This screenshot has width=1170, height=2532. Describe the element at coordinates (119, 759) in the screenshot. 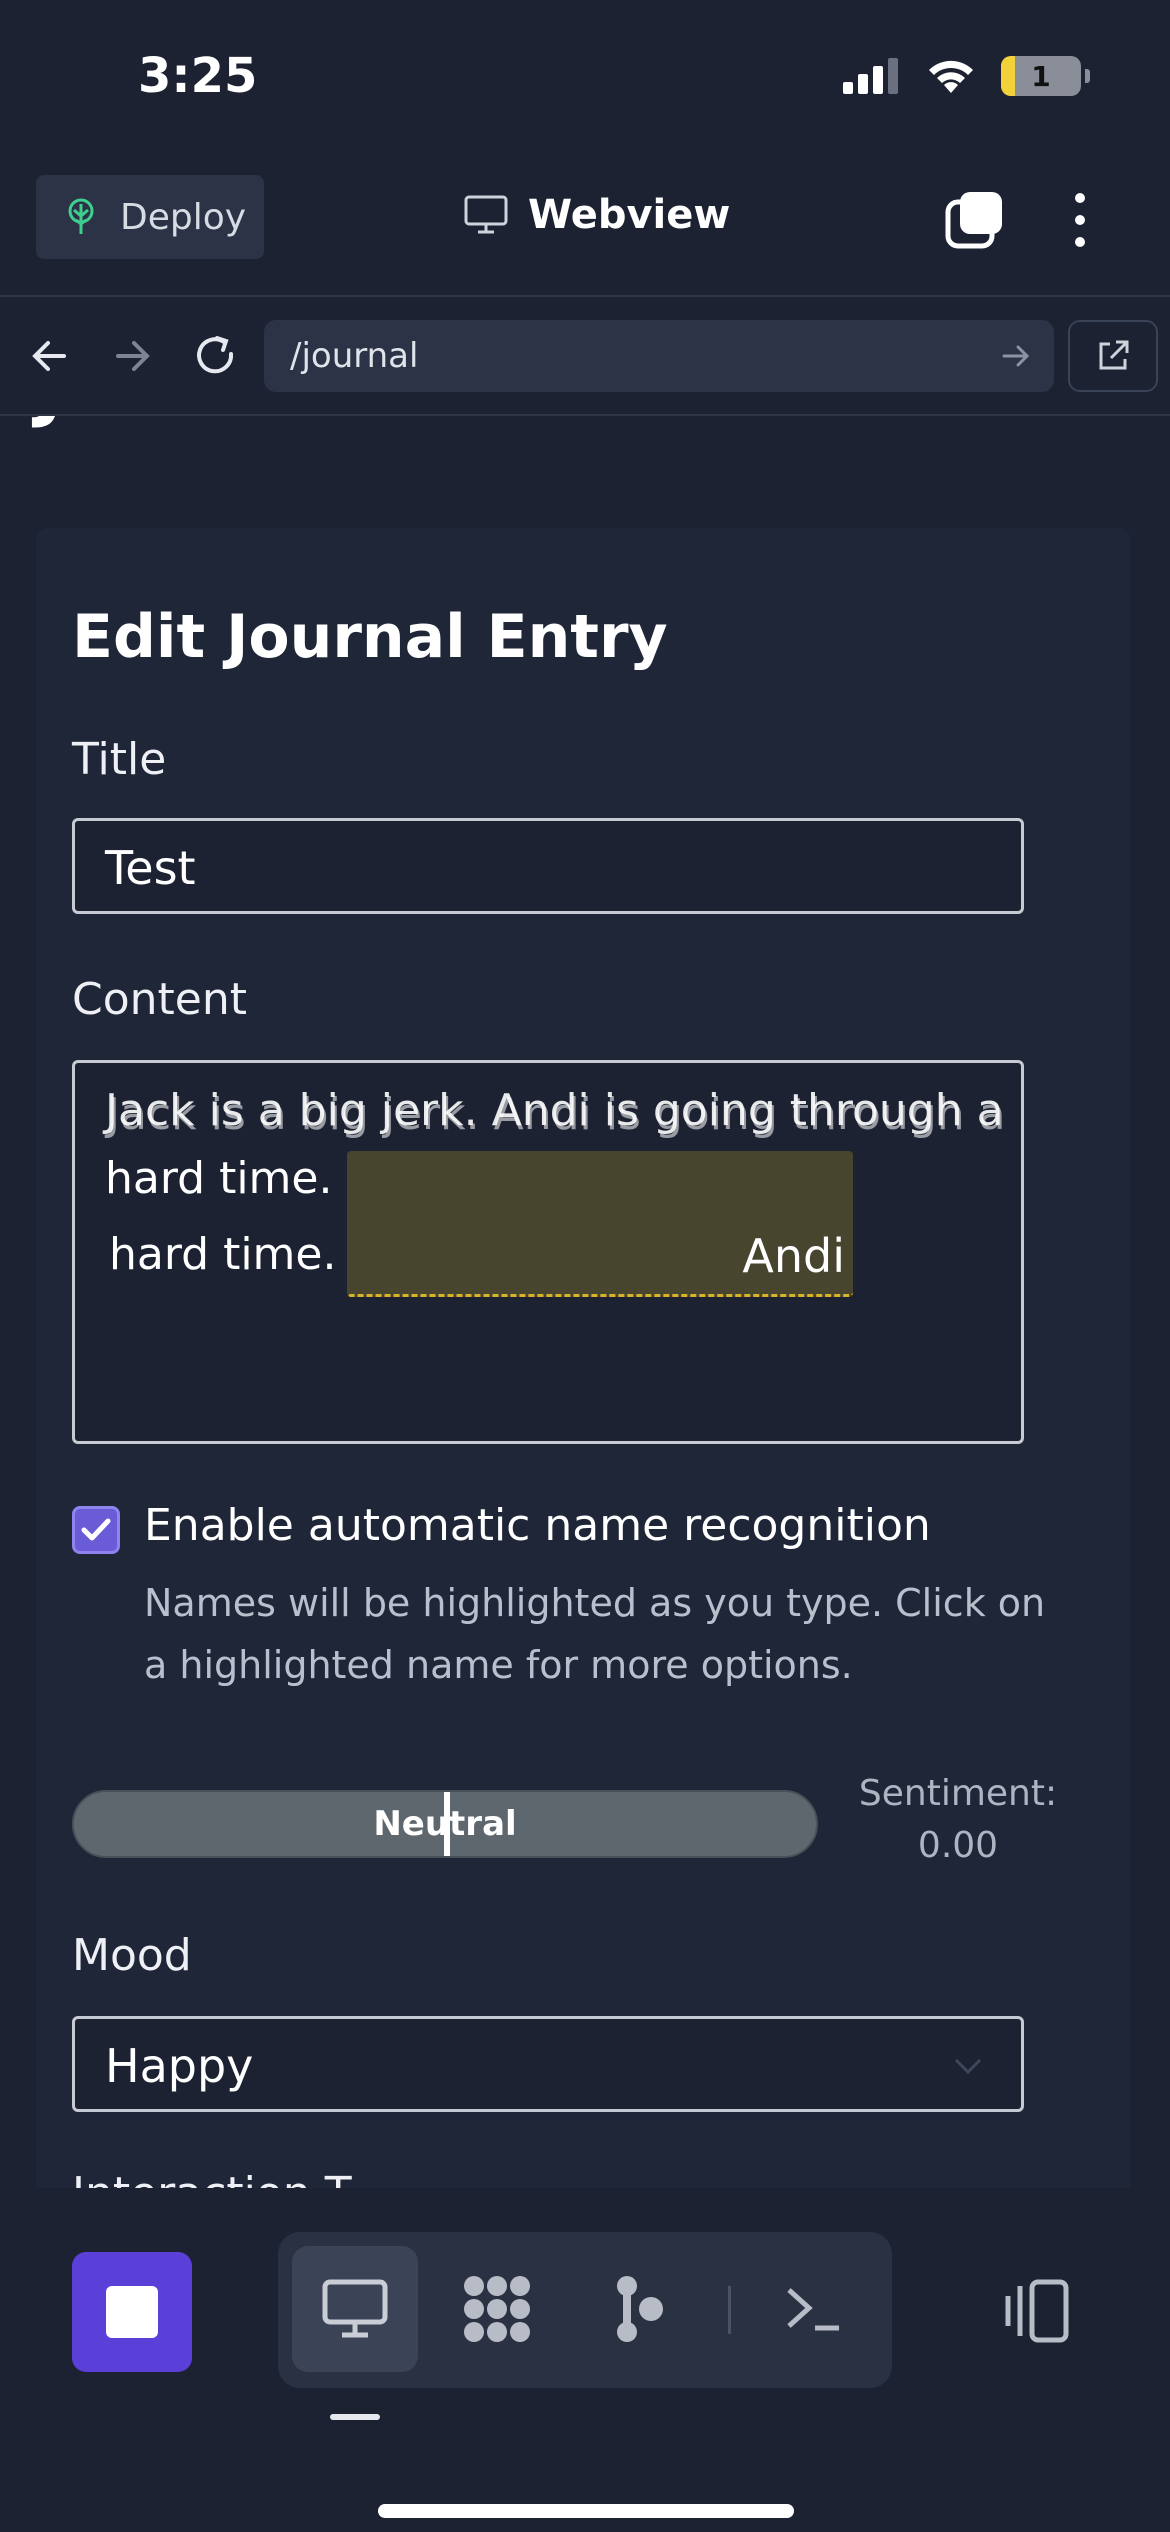

I see `title-label: Title` at that location.